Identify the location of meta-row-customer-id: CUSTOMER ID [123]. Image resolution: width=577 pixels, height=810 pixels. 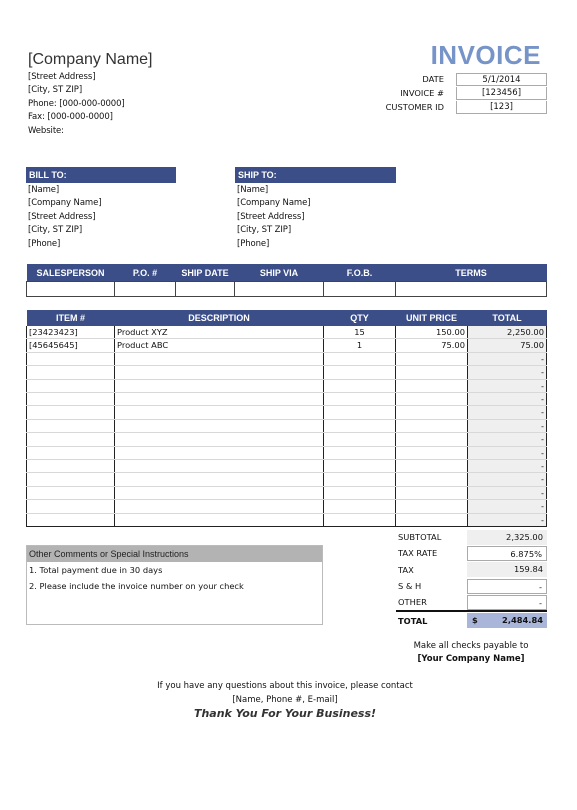
(463, 107).